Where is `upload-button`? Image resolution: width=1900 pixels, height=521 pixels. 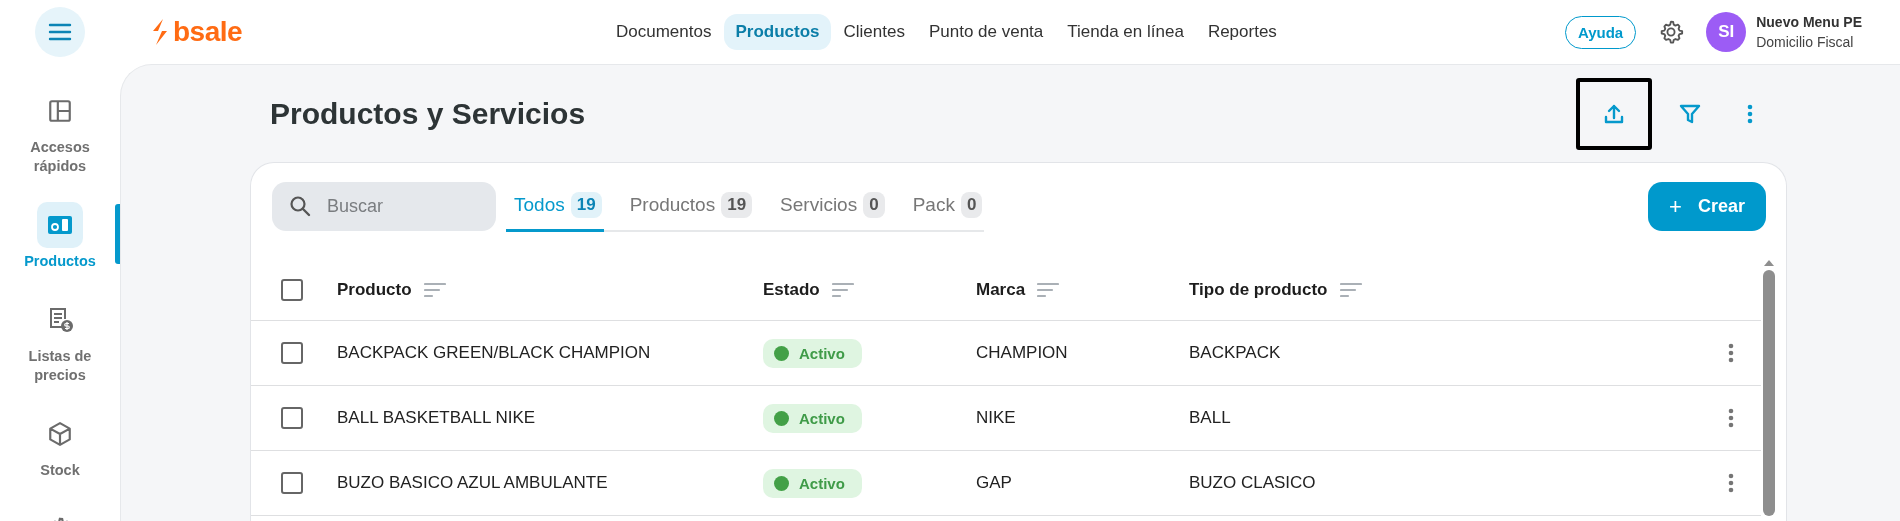
upload-button is located at coordinates (1614, 113).